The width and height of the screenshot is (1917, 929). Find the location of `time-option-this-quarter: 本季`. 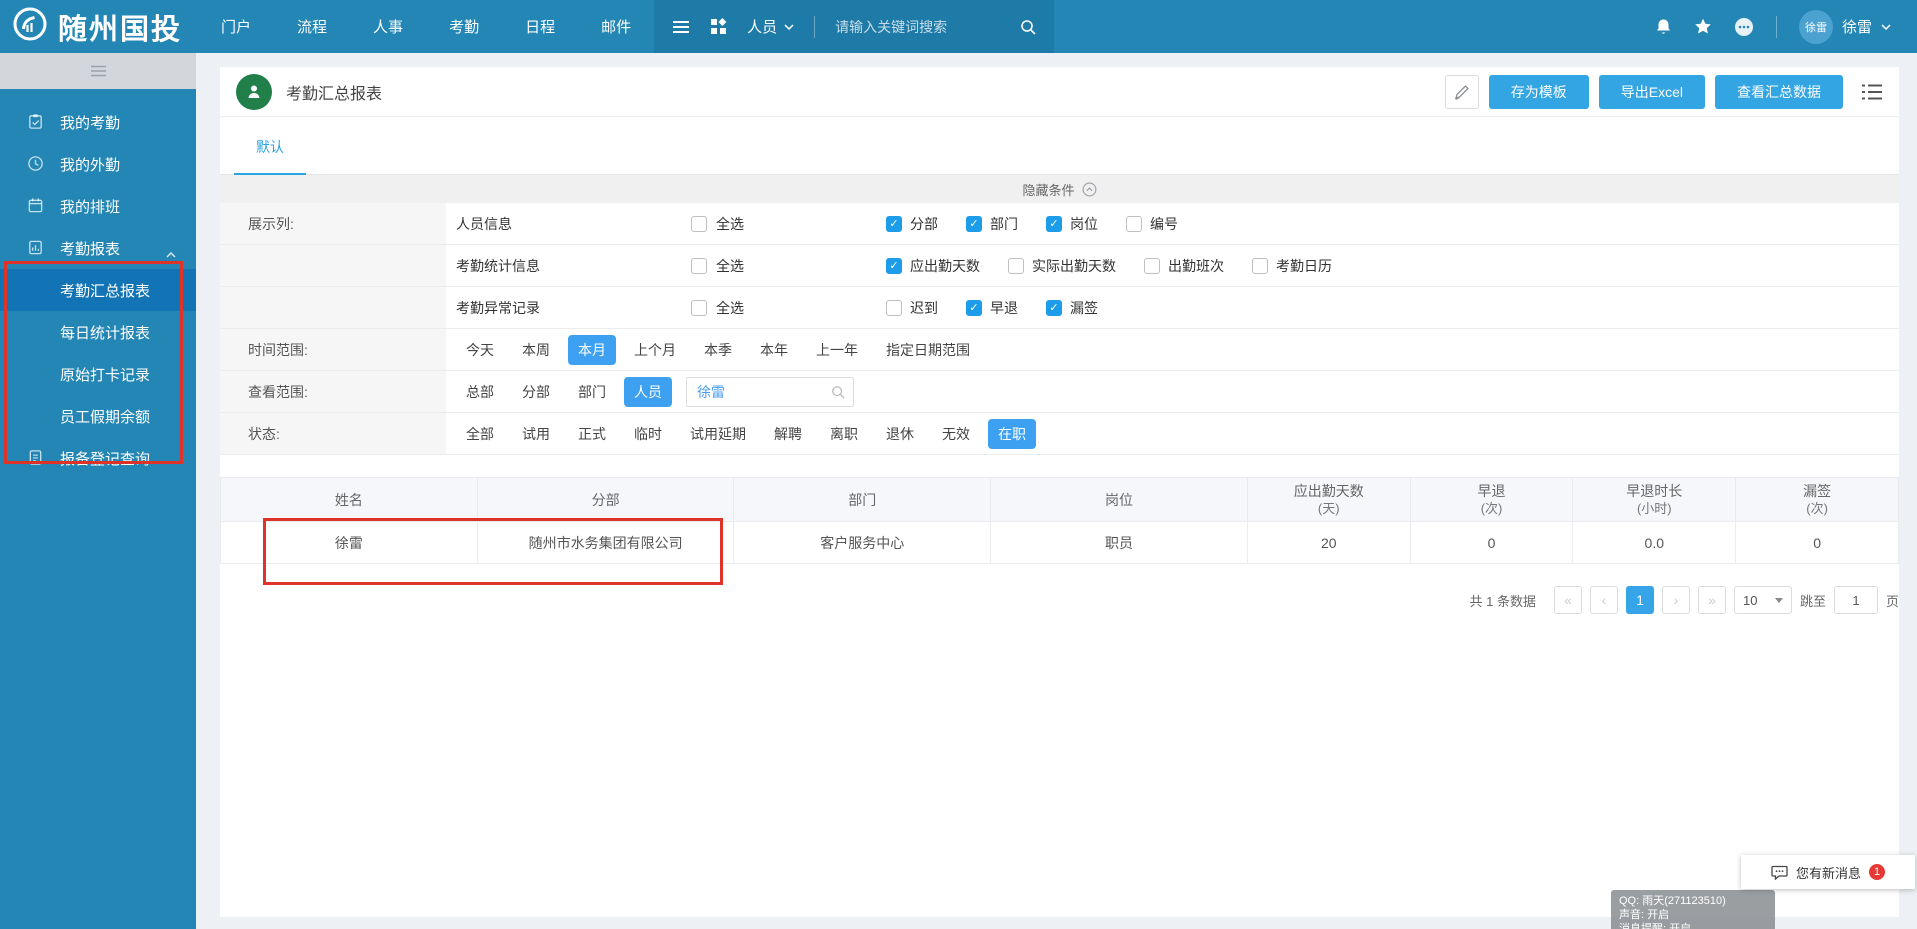

time-option-this-quarter: 本季 is located at coordinates (718, 350).